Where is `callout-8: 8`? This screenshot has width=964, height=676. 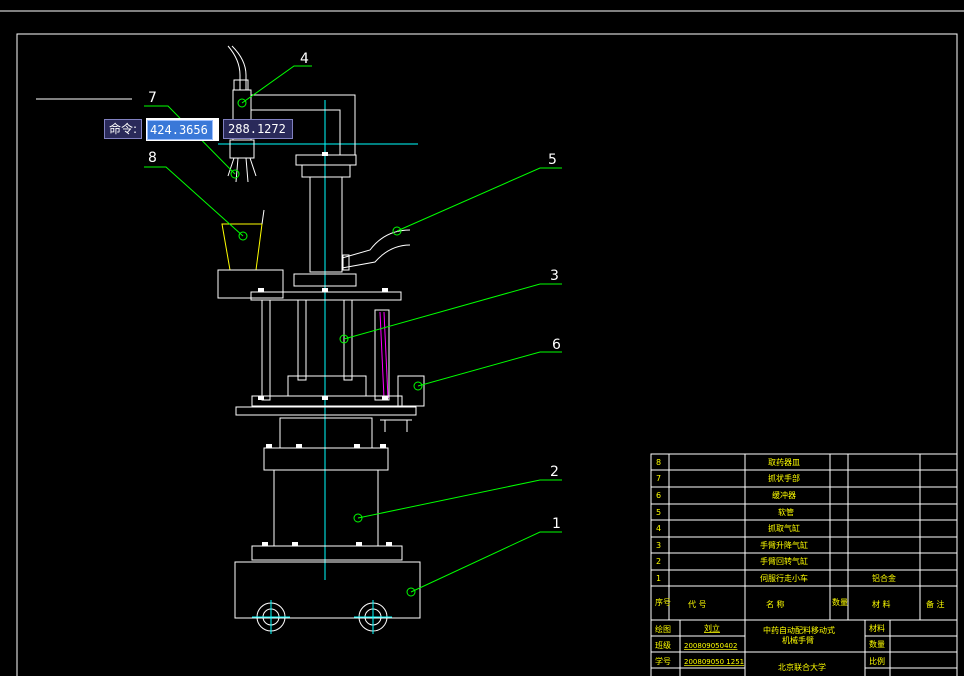
callout-8: 8 is located at coordinates (152, 158).